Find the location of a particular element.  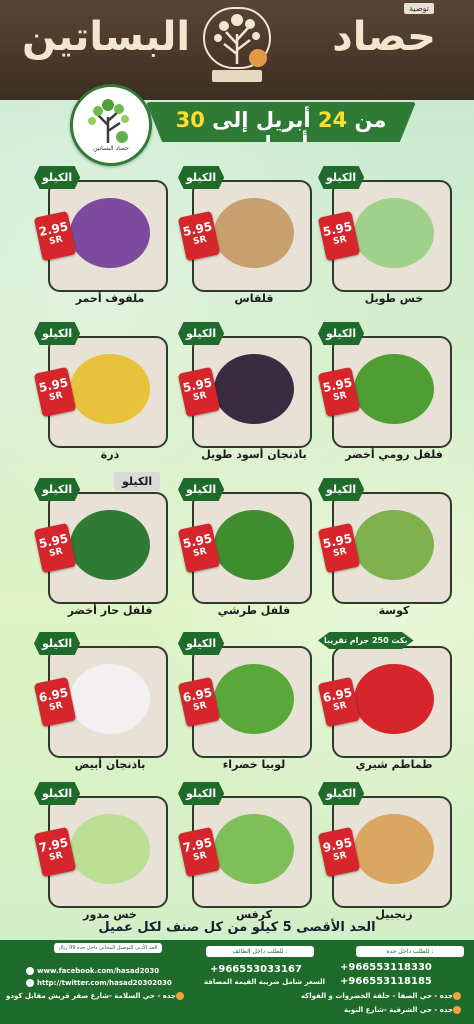

product-card: الكيلو 7.95 SR كرفس is located at coordinates (244, 851).